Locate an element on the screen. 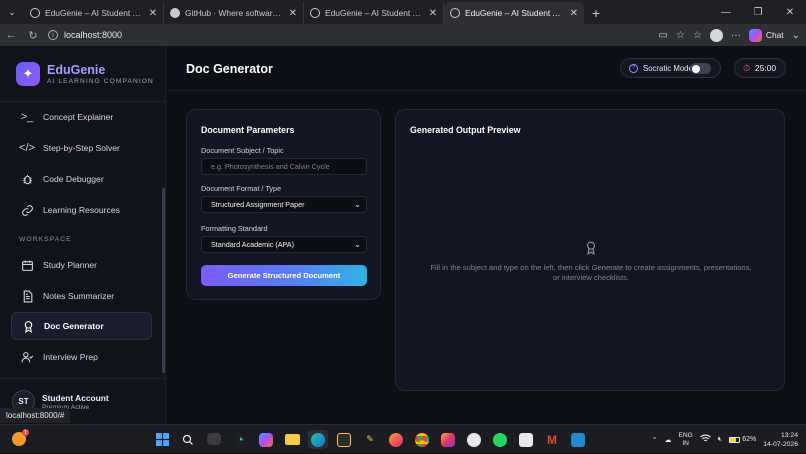 This screenshot has width=806, height=454. language-indicator: ENG IN is located at coordinates (685, 440).